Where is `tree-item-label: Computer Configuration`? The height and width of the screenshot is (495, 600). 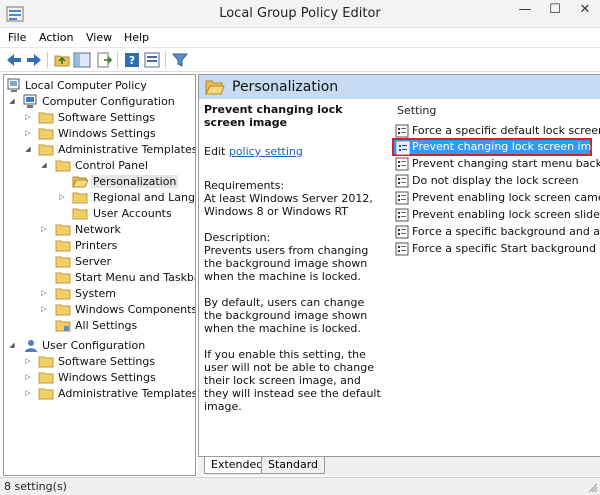
tree-item-label: Computer Configuration is located at coordinates (108, 101).